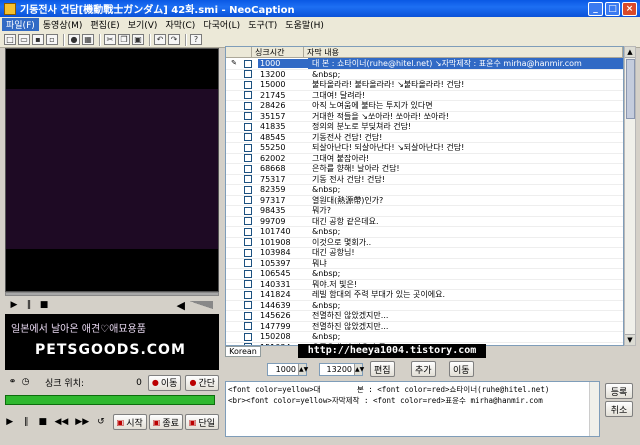  What do you see at coordinates (104, 24) in the screenshot?
I see `menu-edit: 편집(E)` at bounding box center [104, 24].